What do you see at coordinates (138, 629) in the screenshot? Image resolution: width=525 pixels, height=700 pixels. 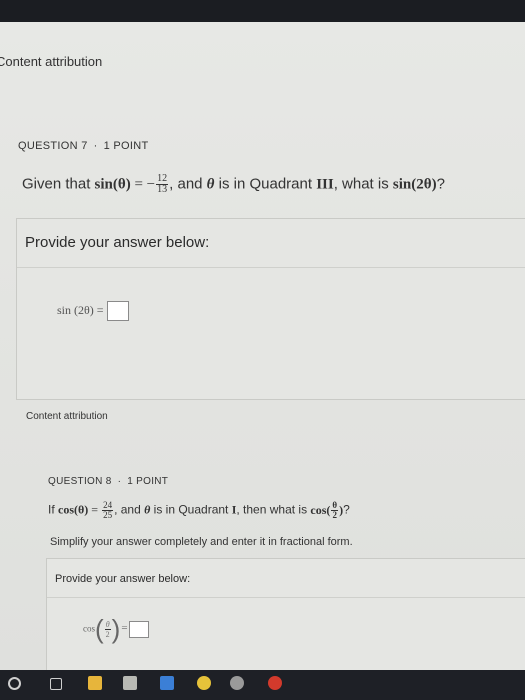 I see `question-8-answer-input` at bounding box center [138, 629].